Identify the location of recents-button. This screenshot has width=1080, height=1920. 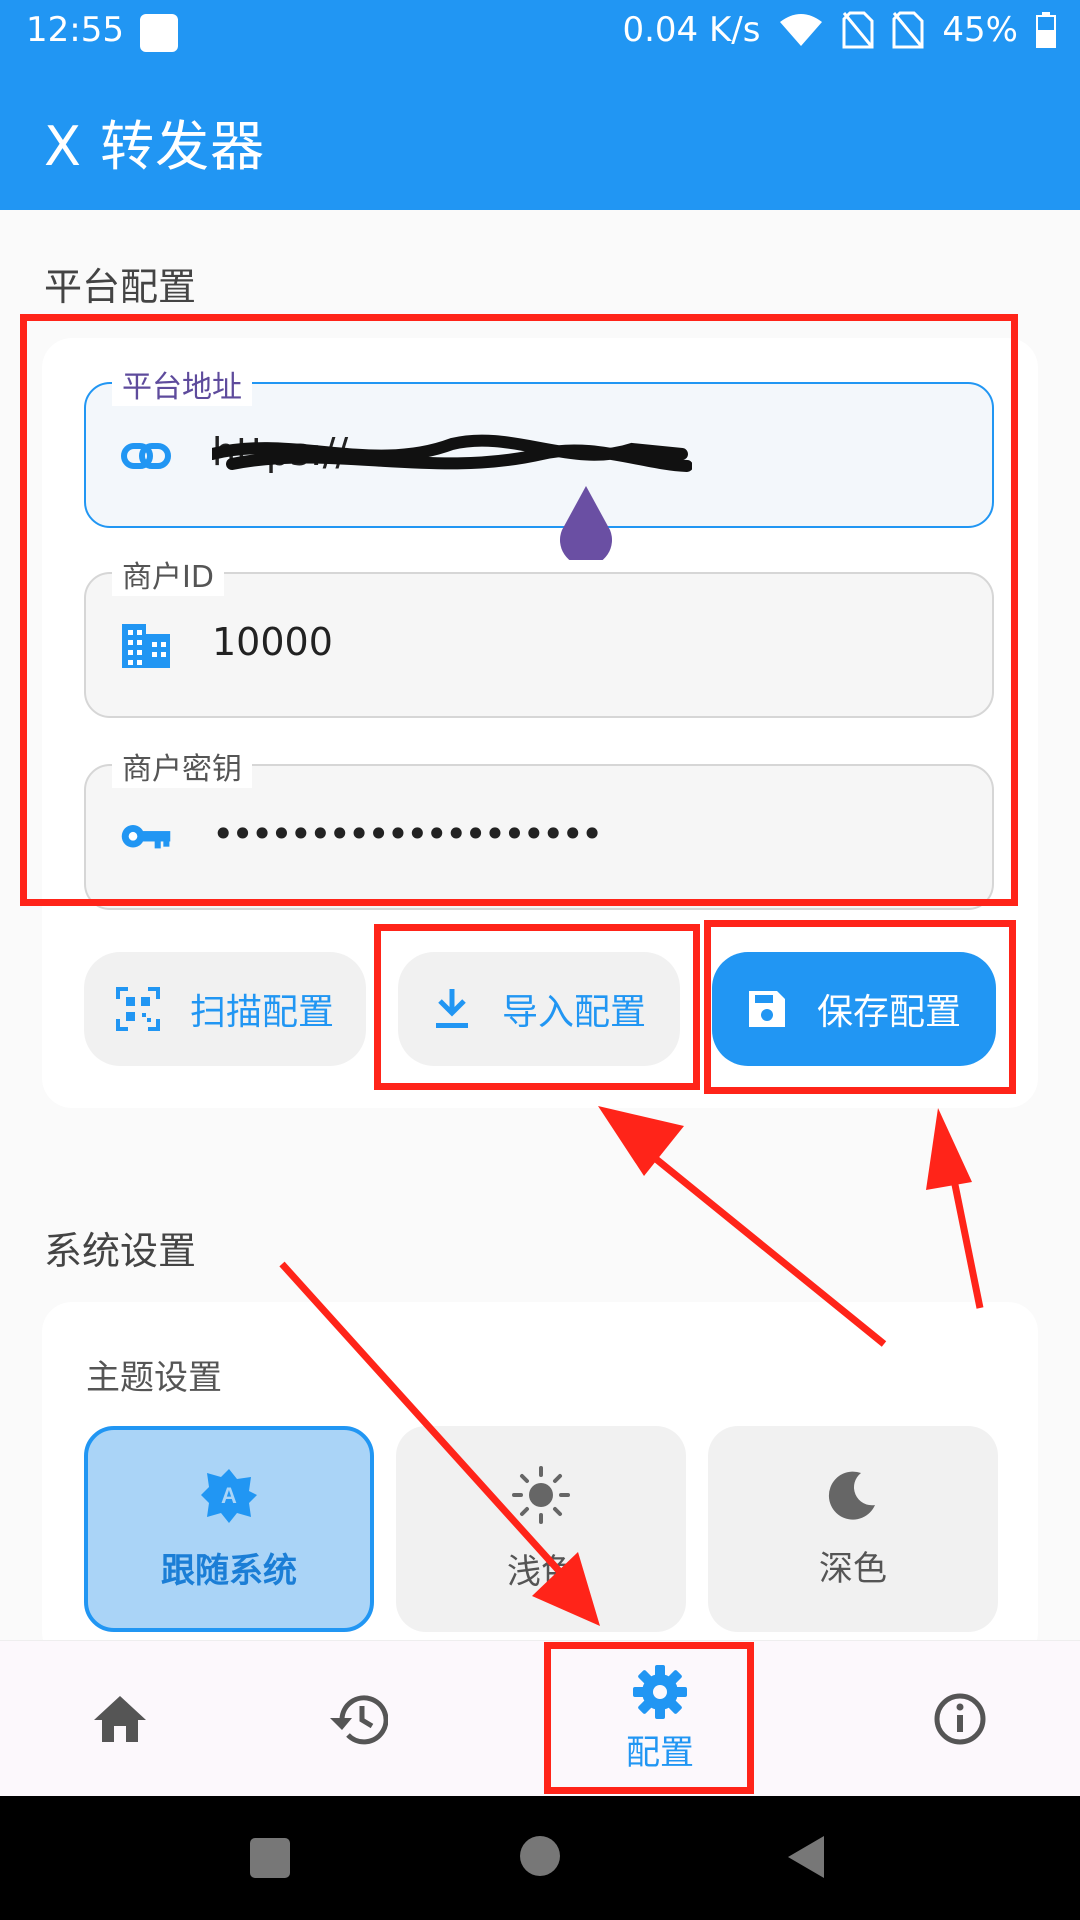
(270, 1858).